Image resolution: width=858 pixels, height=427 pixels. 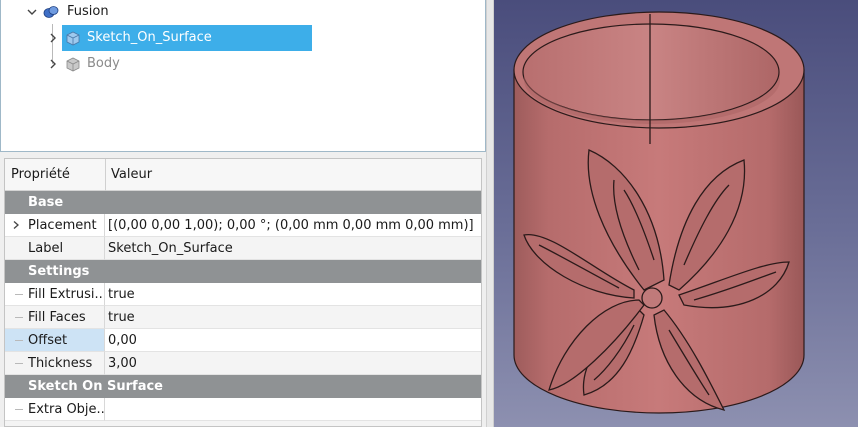 What do you see at coordinates (243, 175) in the screenshot?
I see `property-table-header: Propriété Valeur` at bounding box center [243, 175].